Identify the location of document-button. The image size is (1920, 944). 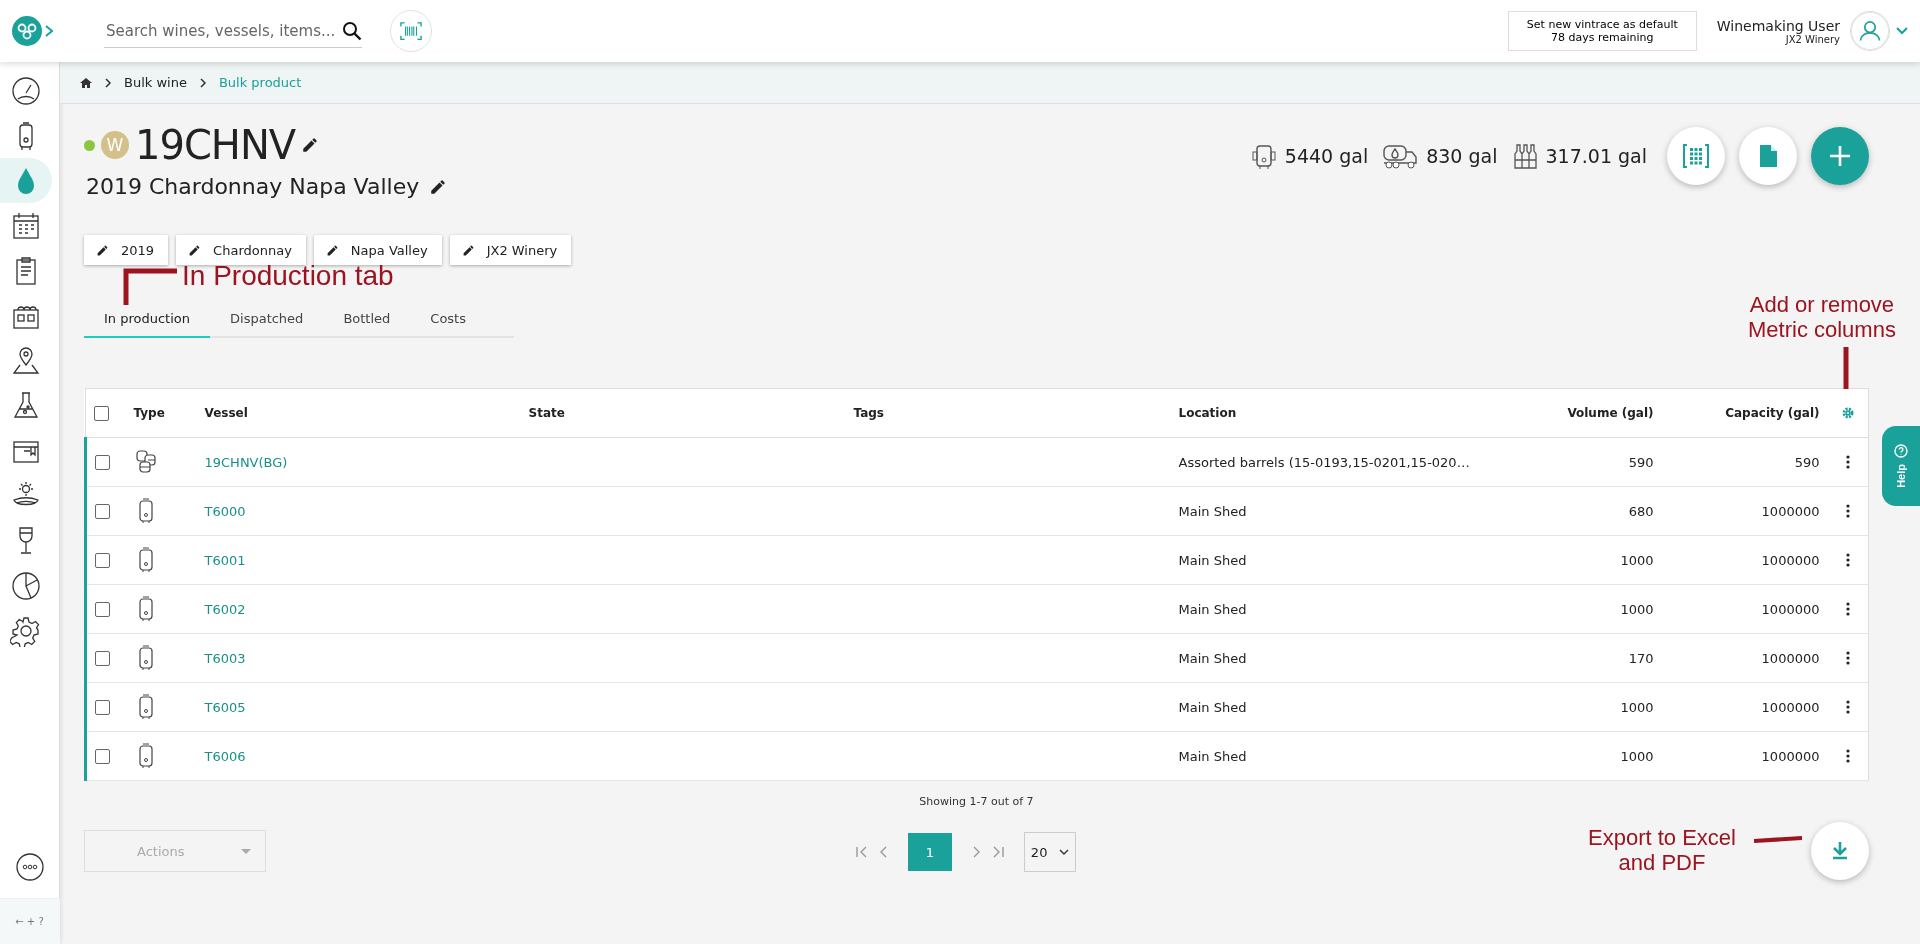
(1768, 156).